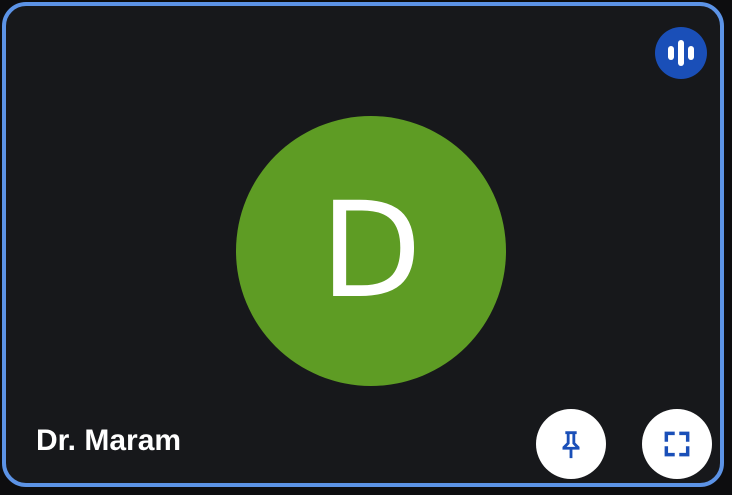  I want to click on fullscreen-icon, so click(677, 444).